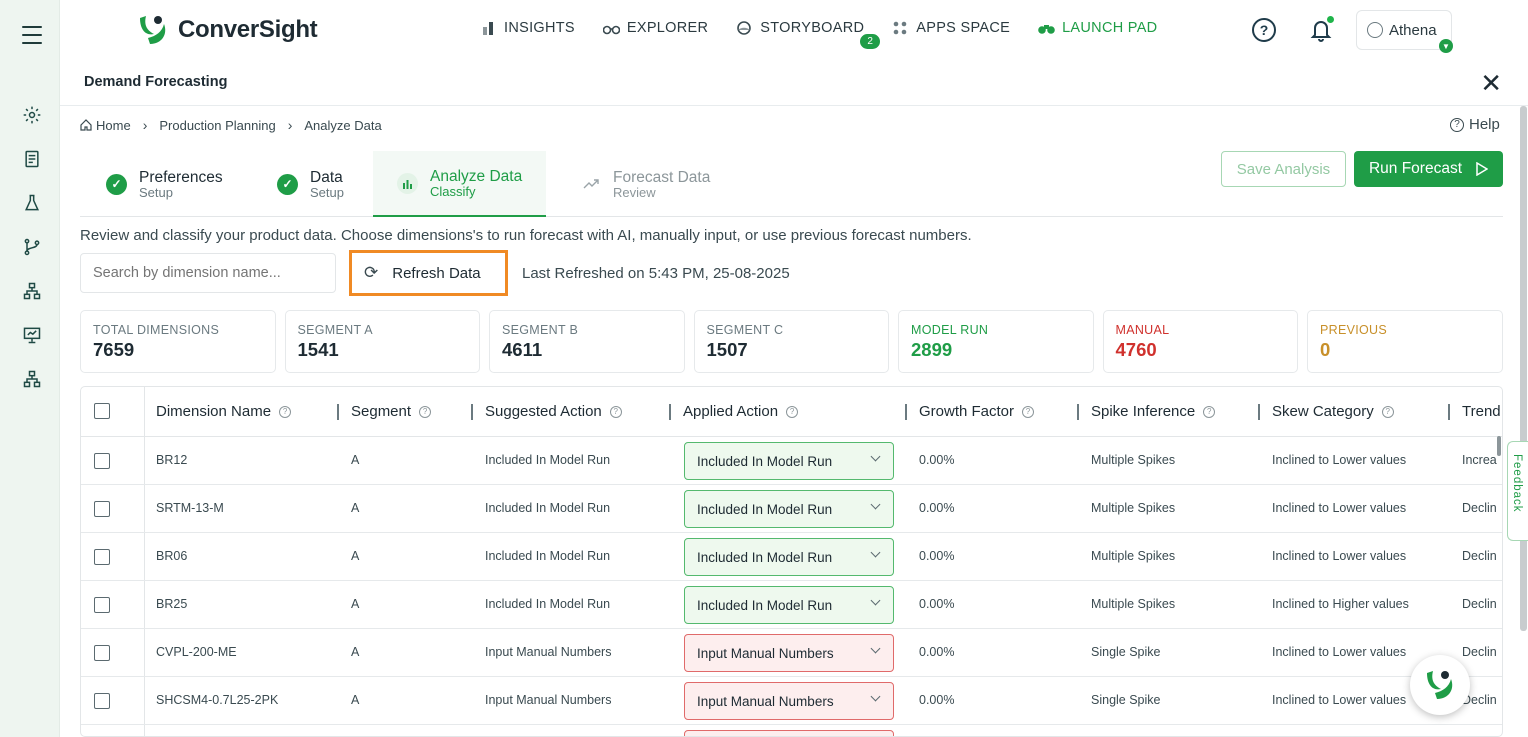 This screenshot has width=1528, height=737. I want to click on header-label: Spike Inference, so click(1143, 411).